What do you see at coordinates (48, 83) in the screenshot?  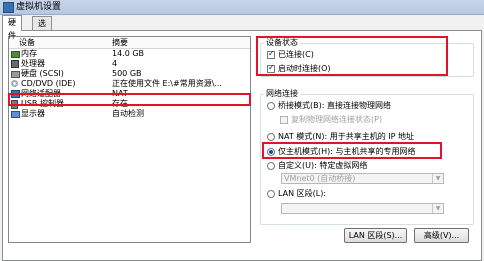 I see `device-name: CD/DVD (IDE)` at bounding box center [48, 83].